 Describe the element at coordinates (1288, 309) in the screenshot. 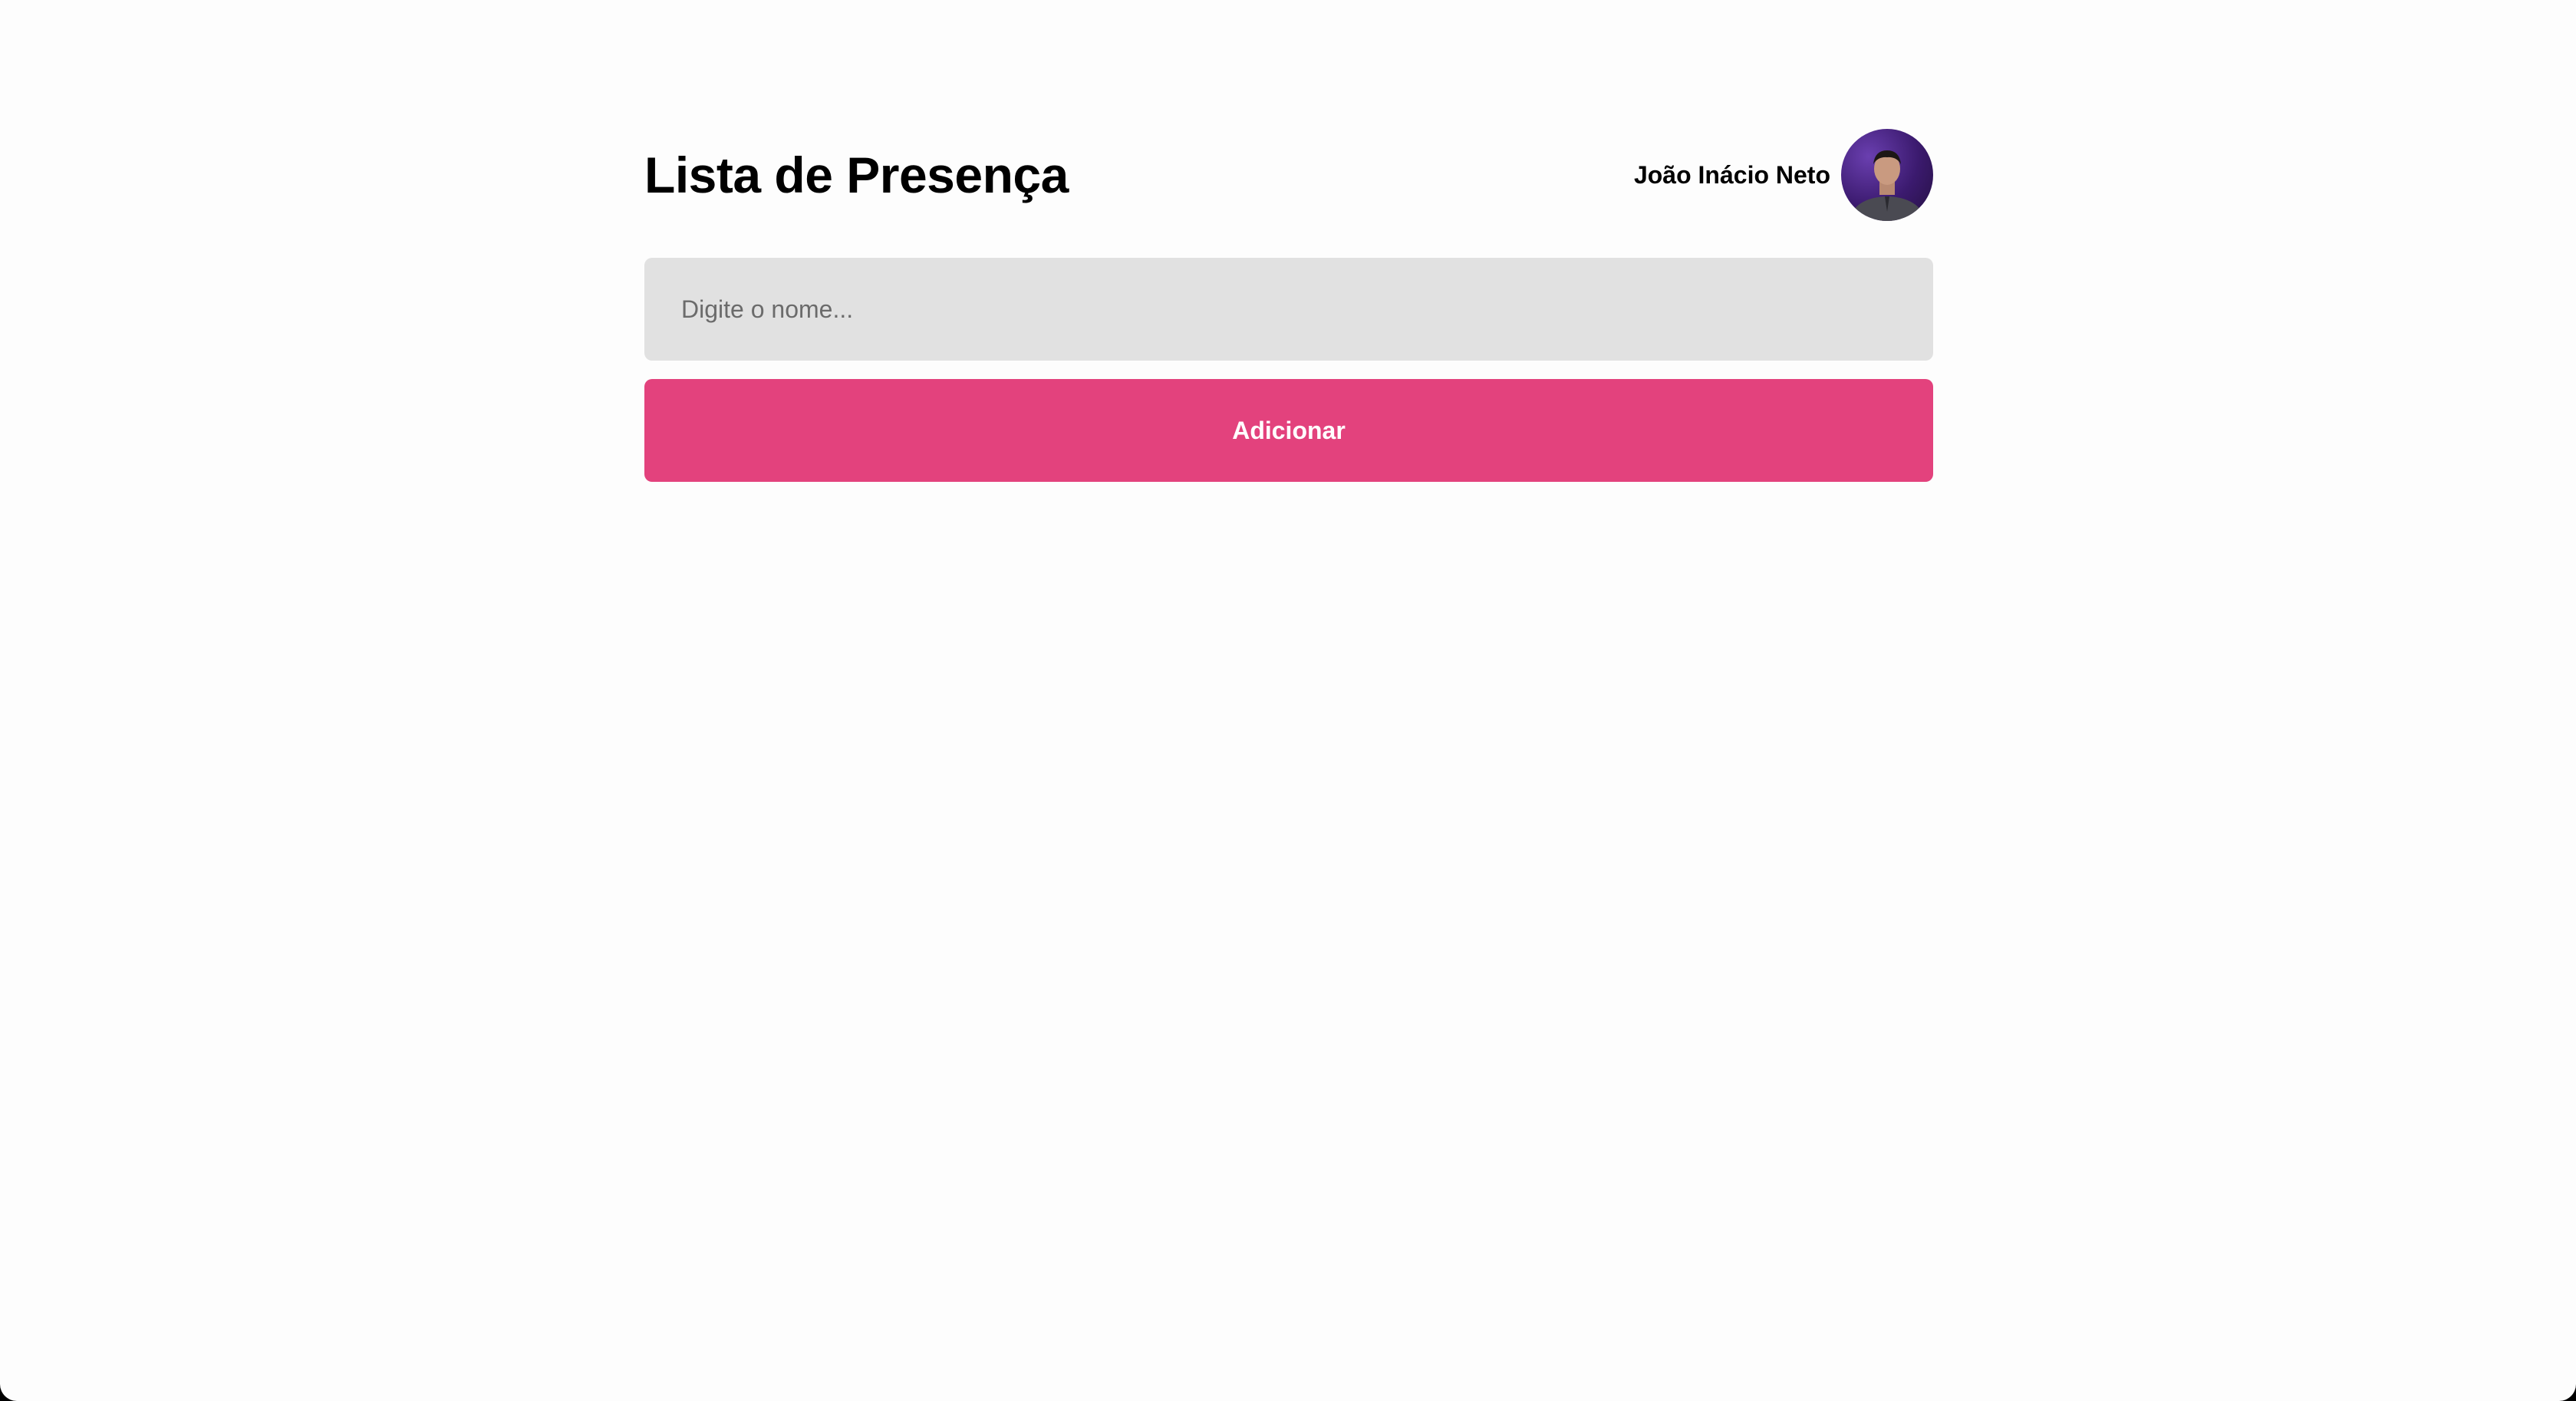

I see `name-input` at that location.